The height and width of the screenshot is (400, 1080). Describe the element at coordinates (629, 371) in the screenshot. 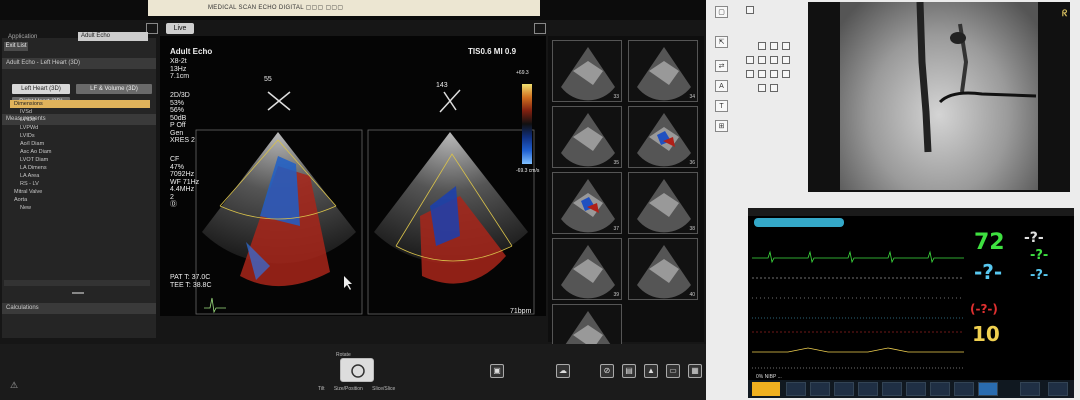

I see `image-icon: ▤` at that location.